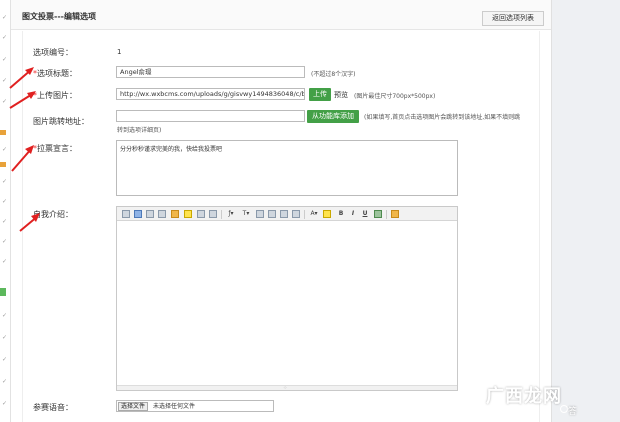  What do you see at coordinates (53, 52) in the screenshot?
I see `option-no-label: 选项编号：` at bounding box center [53, 52].